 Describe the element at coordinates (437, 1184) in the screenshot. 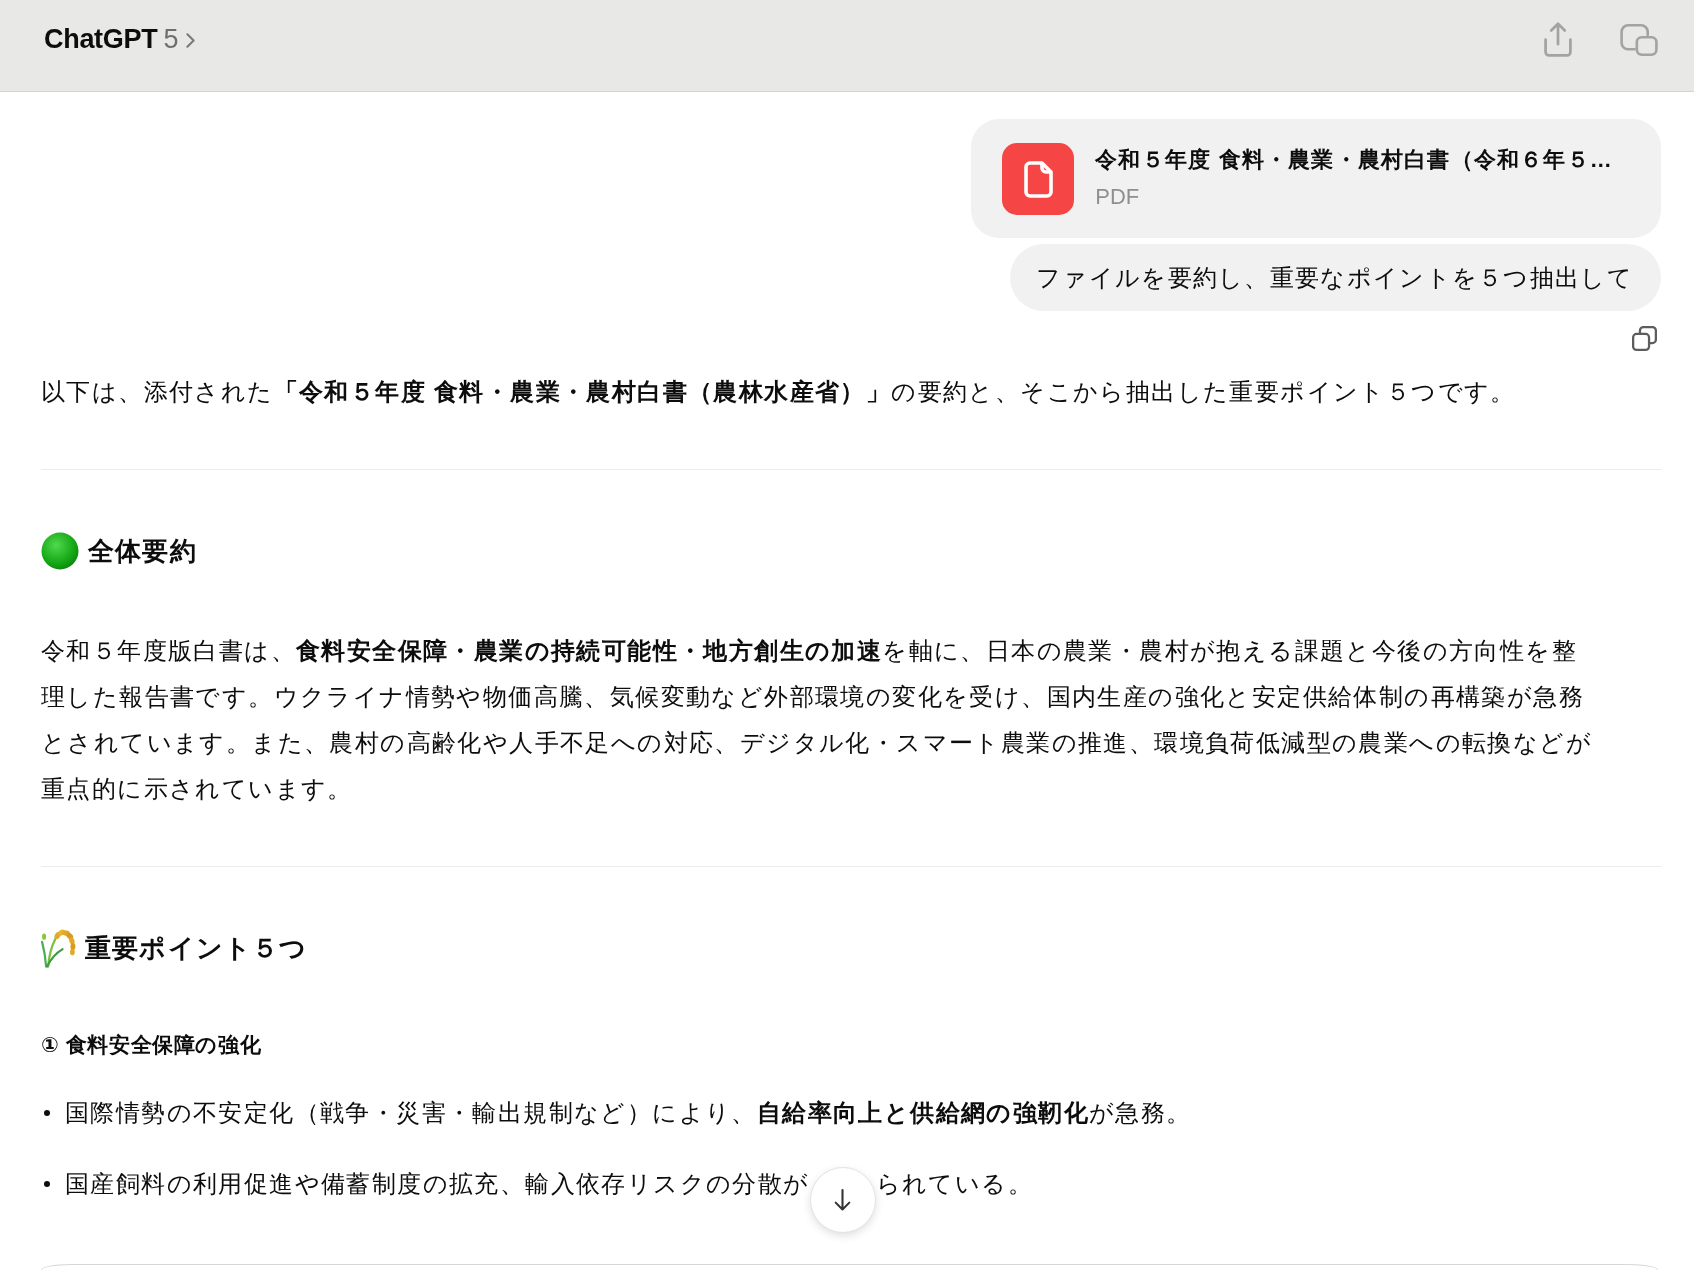

I see `bullet-text: 国産飼料の利用促進や備蓄制度の拡充、輸入依存リスクの分散が` at that location.